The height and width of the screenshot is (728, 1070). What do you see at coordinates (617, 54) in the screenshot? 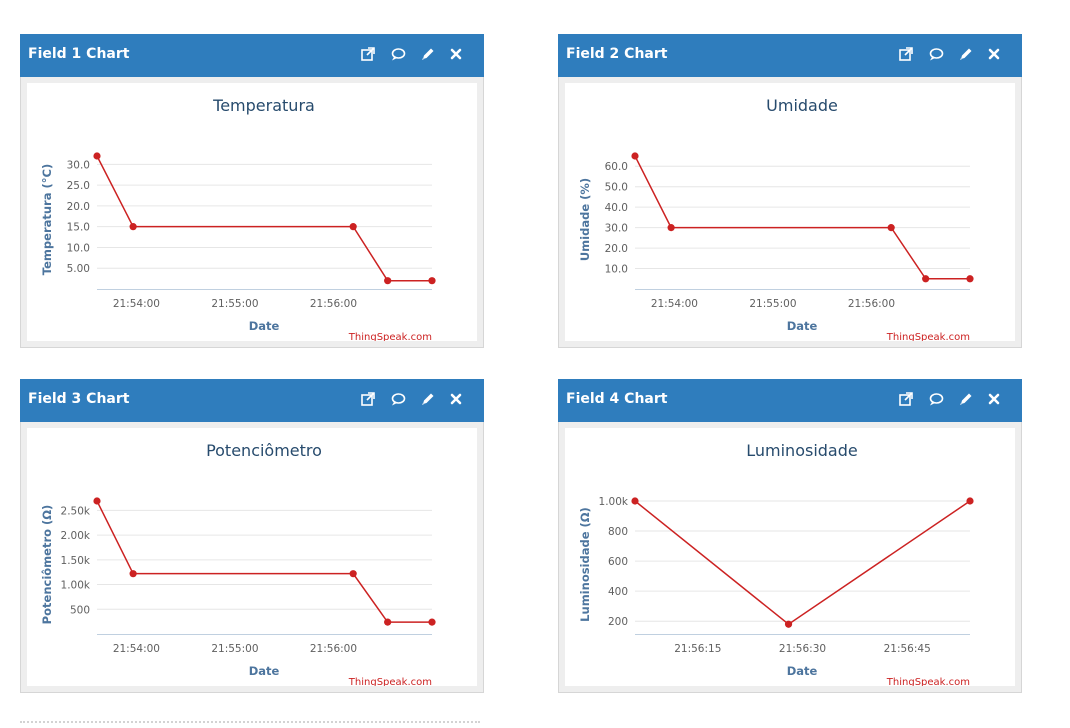
I see `widget-title: Field 2 Chart` at bounding box center [617, 54].